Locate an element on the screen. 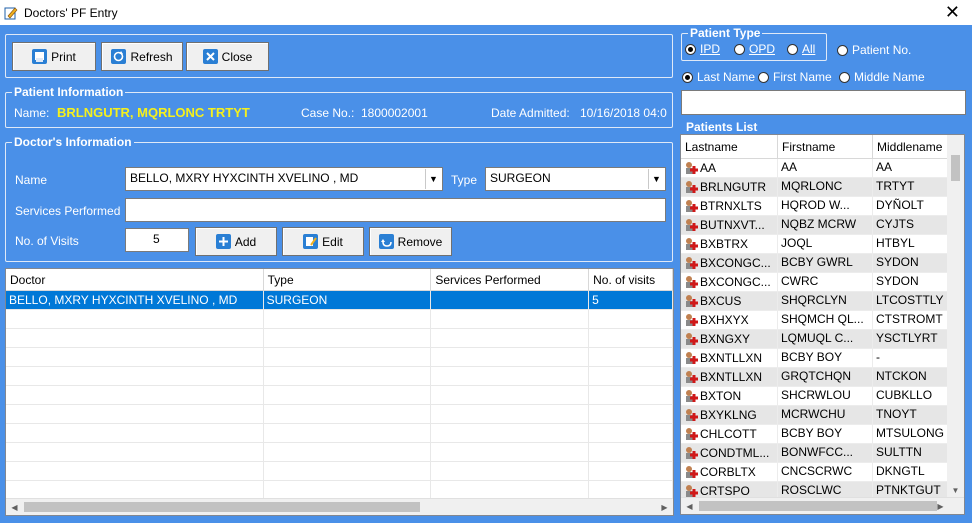 The image size is (972, 523). radio-ipd: IPD is located at coordinates (702, 49).